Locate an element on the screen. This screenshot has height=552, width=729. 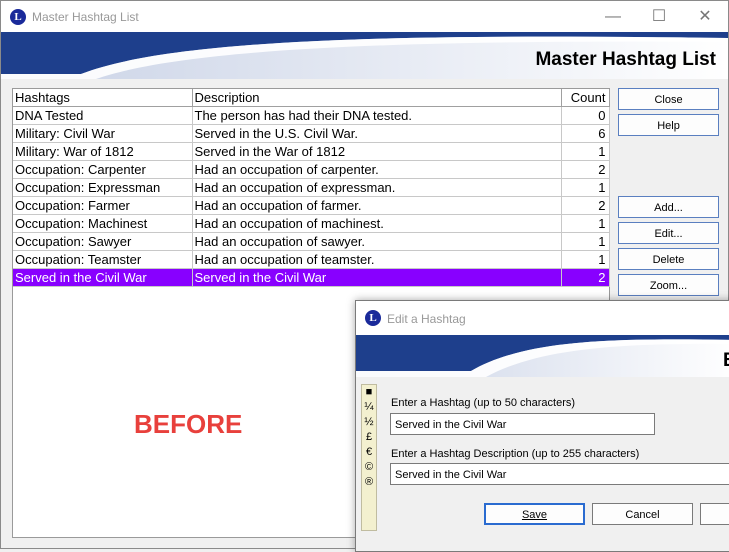
dialog-title-bar: L Edit a Hashtag is located at coordinates (542, 318).